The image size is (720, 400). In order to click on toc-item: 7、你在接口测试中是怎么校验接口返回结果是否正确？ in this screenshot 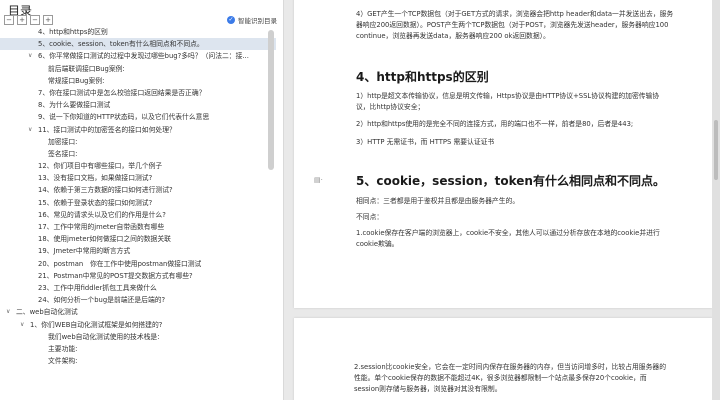, I will do `click(138, 93)`.